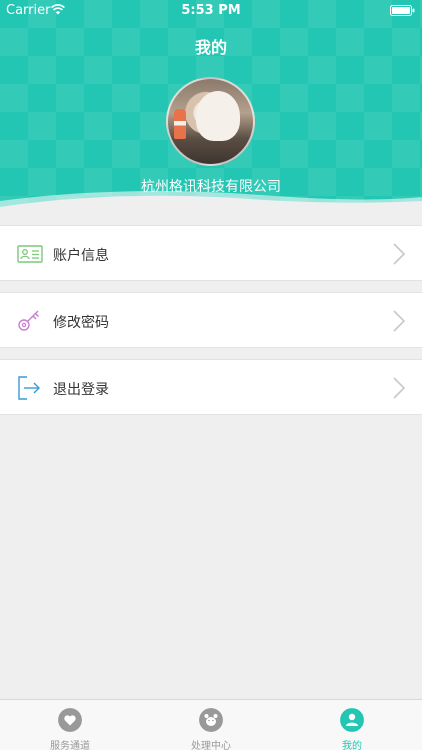 The height and width of the screenshot is (750, 422). I want to click on battery-icon, so click(402, 10).